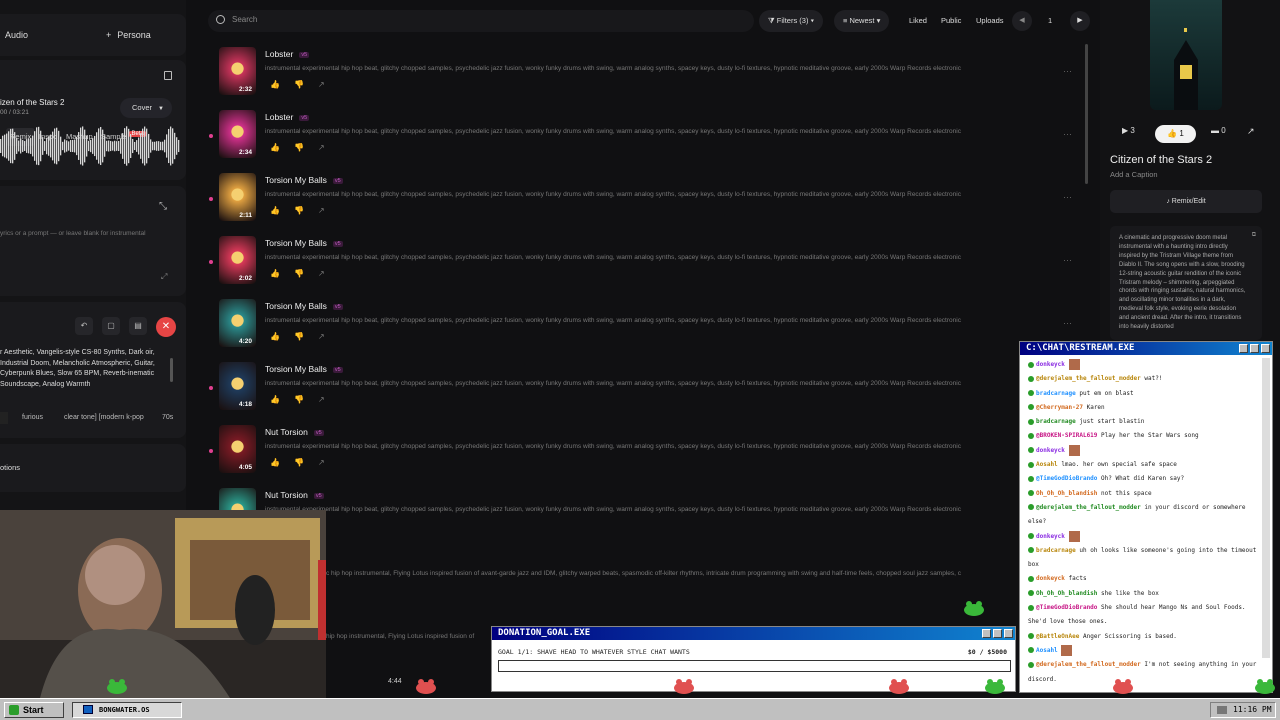 The width and height of the screenshot is (1280, 720). What do you see at coordinates (918, 21) in the screenshot?
I see `liked-filter: Liked` at bounding box center [918, 21].